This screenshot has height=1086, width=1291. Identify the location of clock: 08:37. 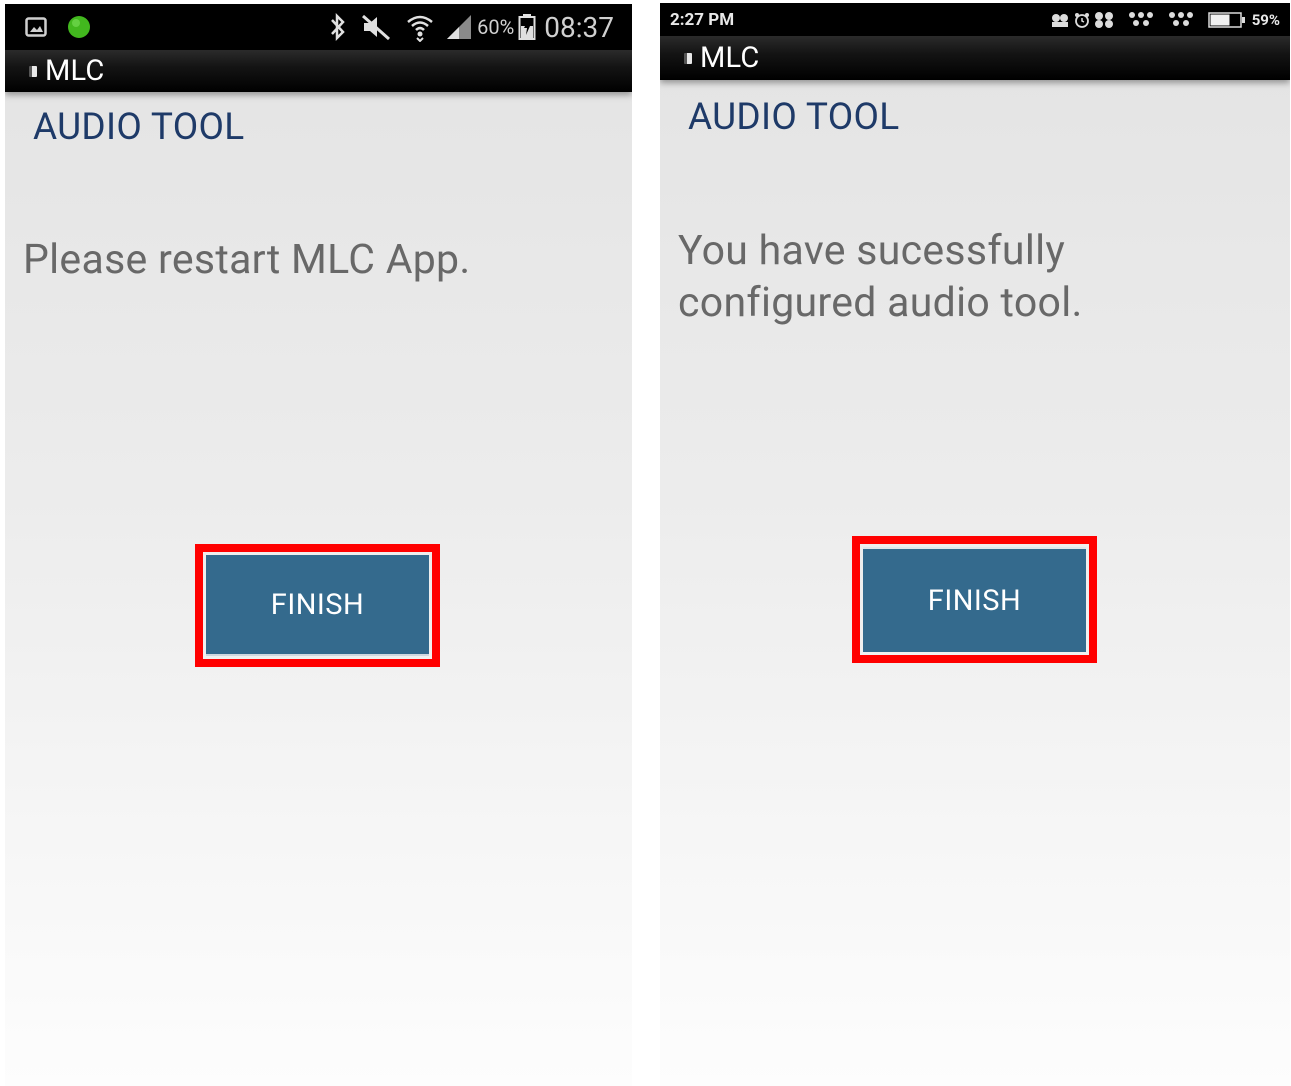
(579, 27).